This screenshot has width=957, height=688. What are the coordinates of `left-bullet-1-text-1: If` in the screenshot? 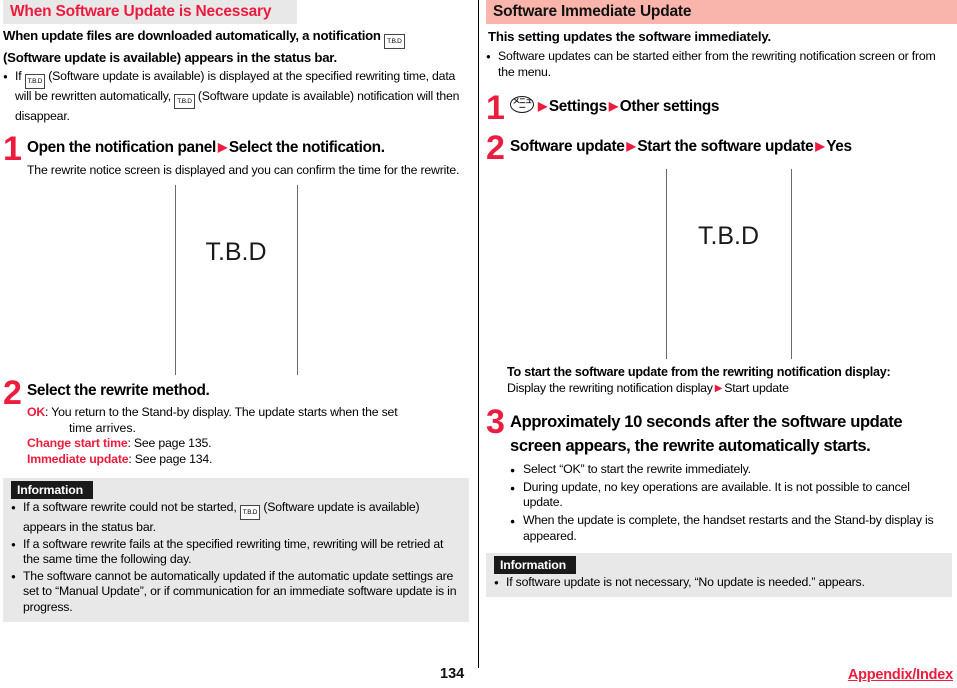 It's located at (18, 75).